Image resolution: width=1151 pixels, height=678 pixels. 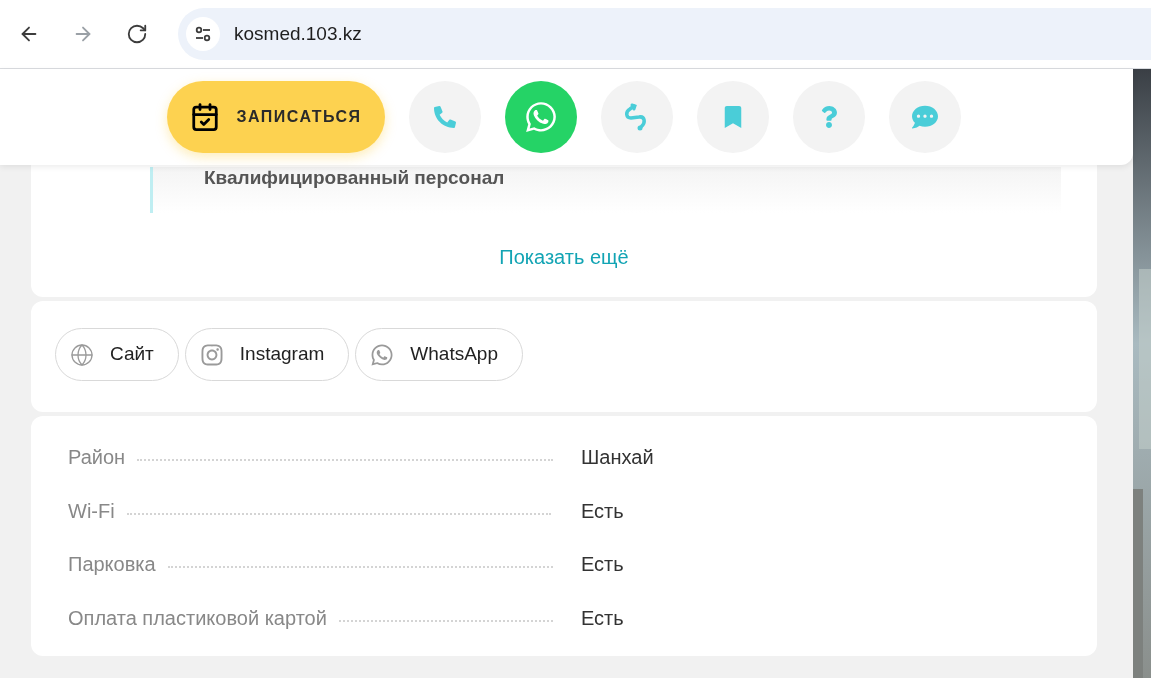 I want to click on phone-icon, so click(x=445, y=117).